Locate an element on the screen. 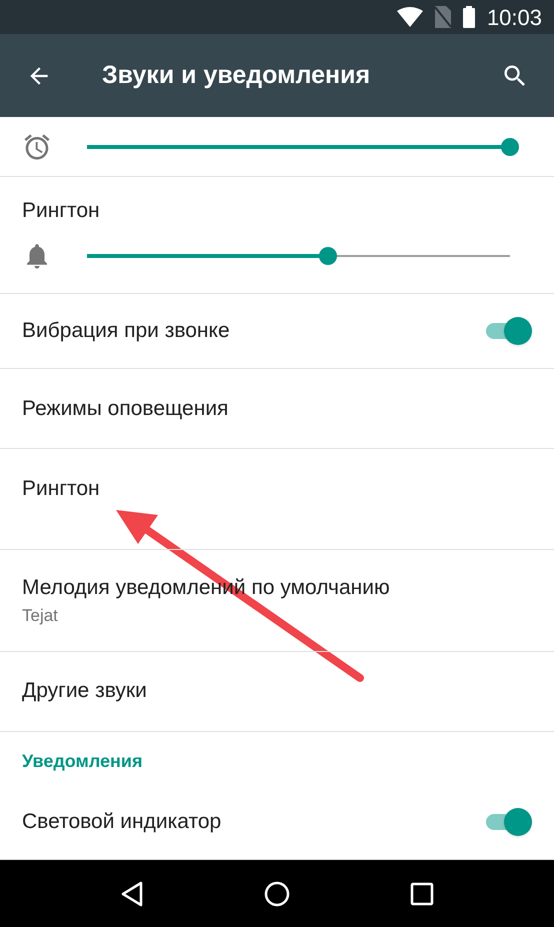 This screenshot has height=927, width=554. slider-label: Рингтон is located at coordinates (61, 211).